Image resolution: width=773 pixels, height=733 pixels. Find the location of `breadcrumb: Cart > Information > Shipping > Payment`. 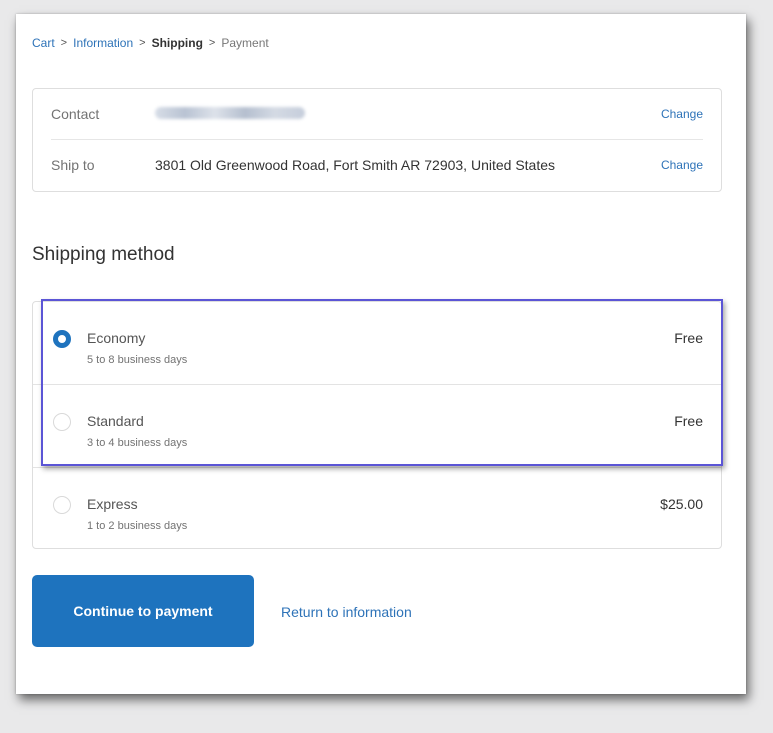

breadcrumb: Cart > Information > Shipping > Payment is located at coordinates (150, 43).